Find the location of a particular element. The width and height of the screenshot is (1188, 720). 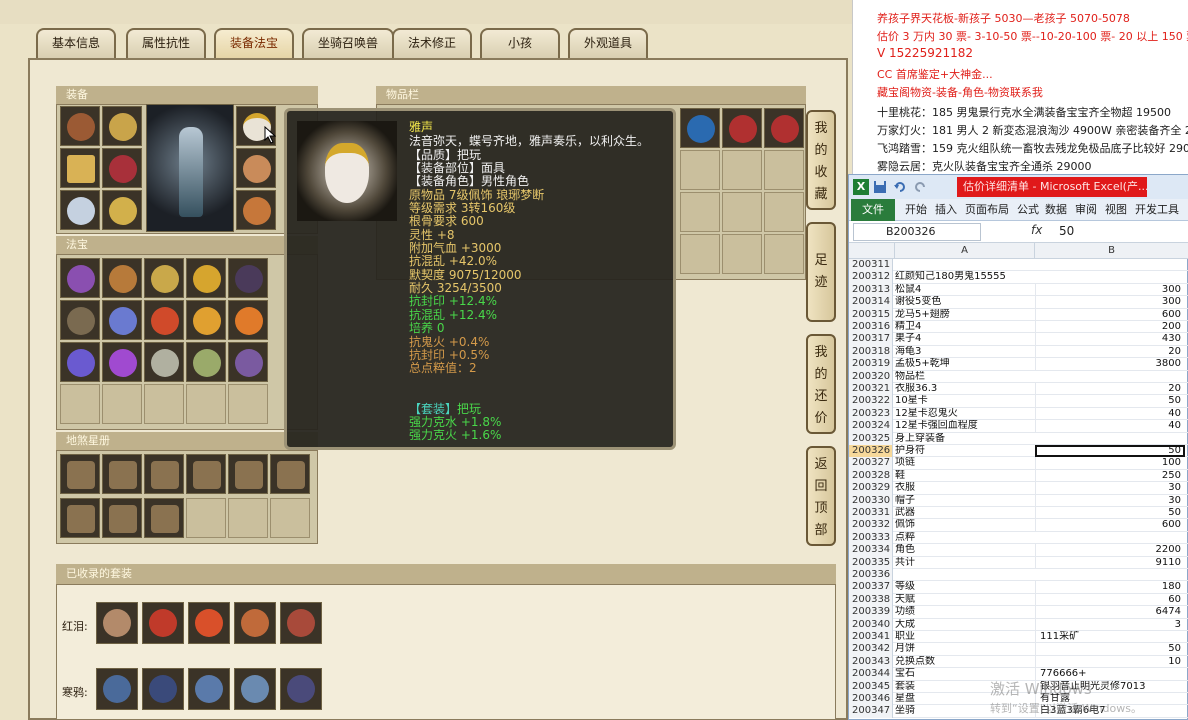

ribbon-tab-home: 开始 is located at coordinates (916, 210).